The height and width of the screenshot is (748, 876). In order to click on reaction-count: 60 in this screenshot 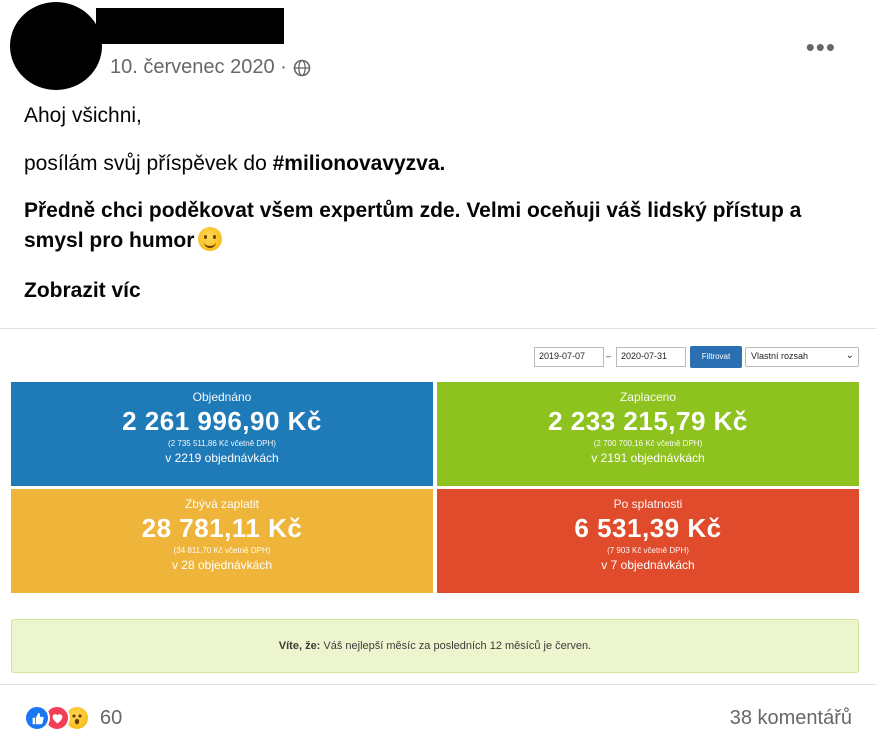, I will do `click(111, 717)`.